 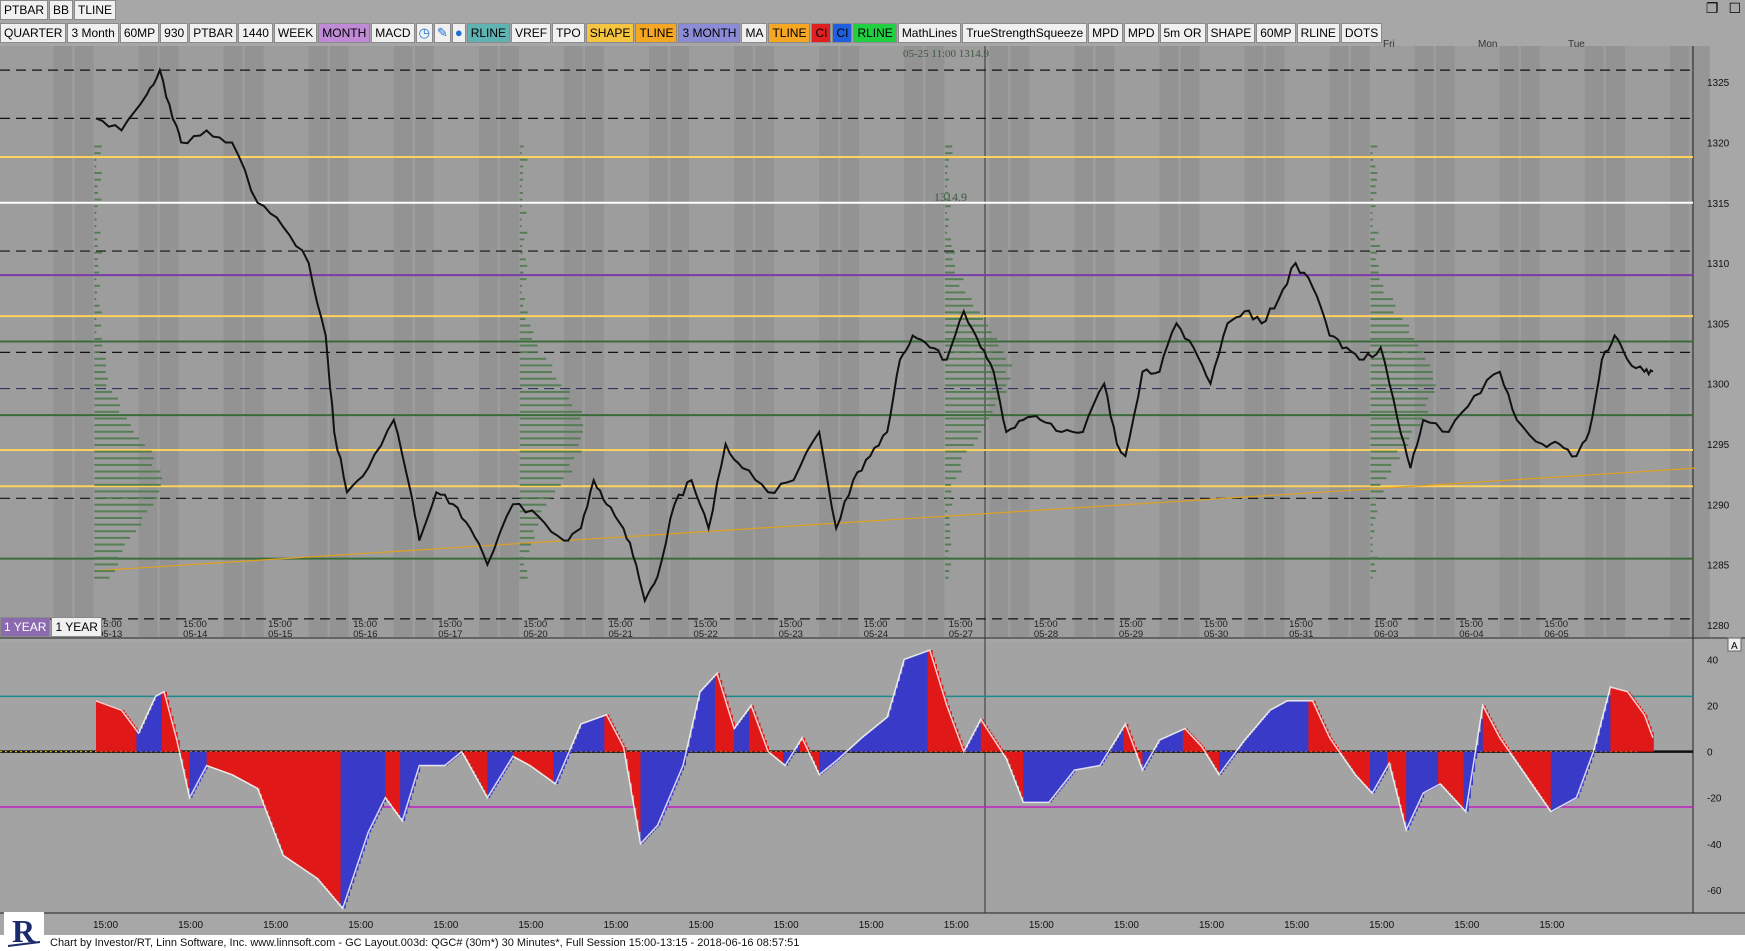 What do you see at coordinates (821, 33) in the screenshot?
I see `toolbar-button-20: CI` at bounding box center [821, 33].